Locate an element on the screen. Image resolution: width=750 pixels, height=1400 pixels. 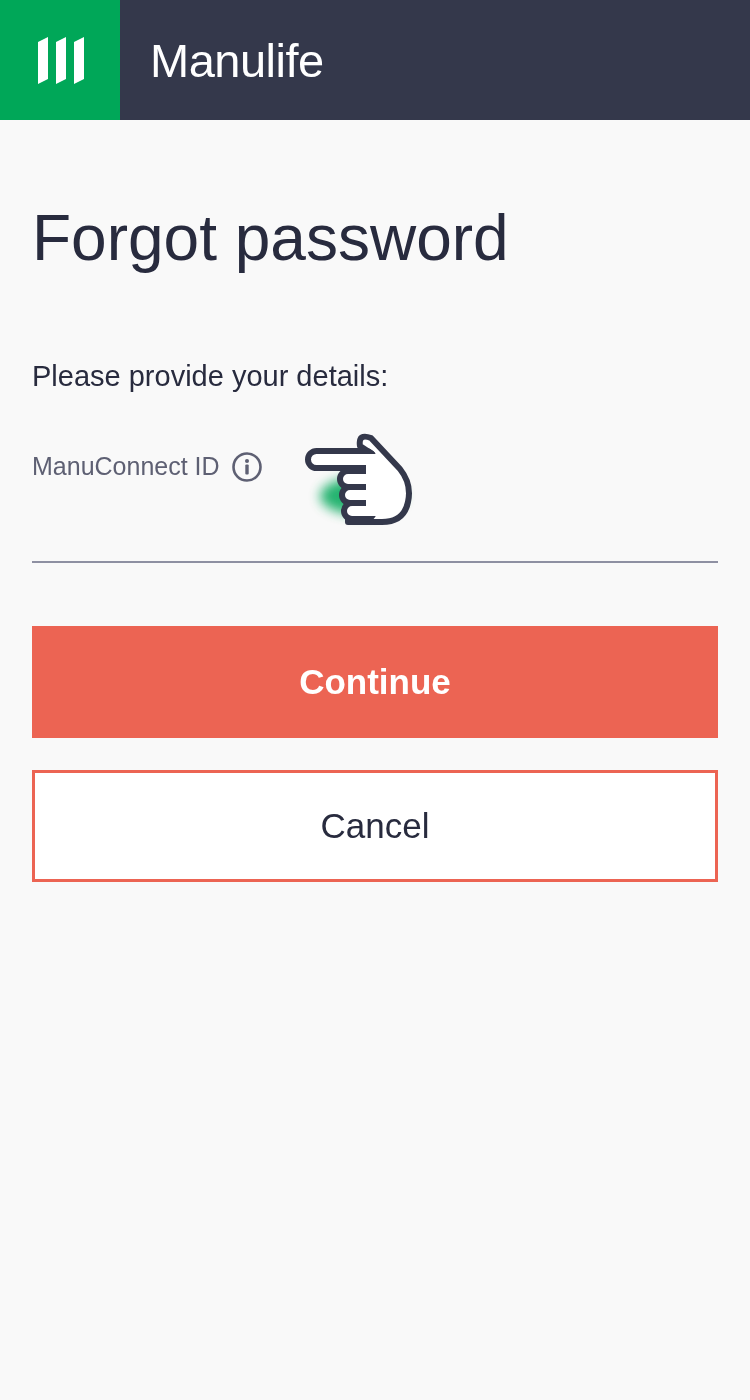
page-title: Forgot password is located at coordinates (270, 238).